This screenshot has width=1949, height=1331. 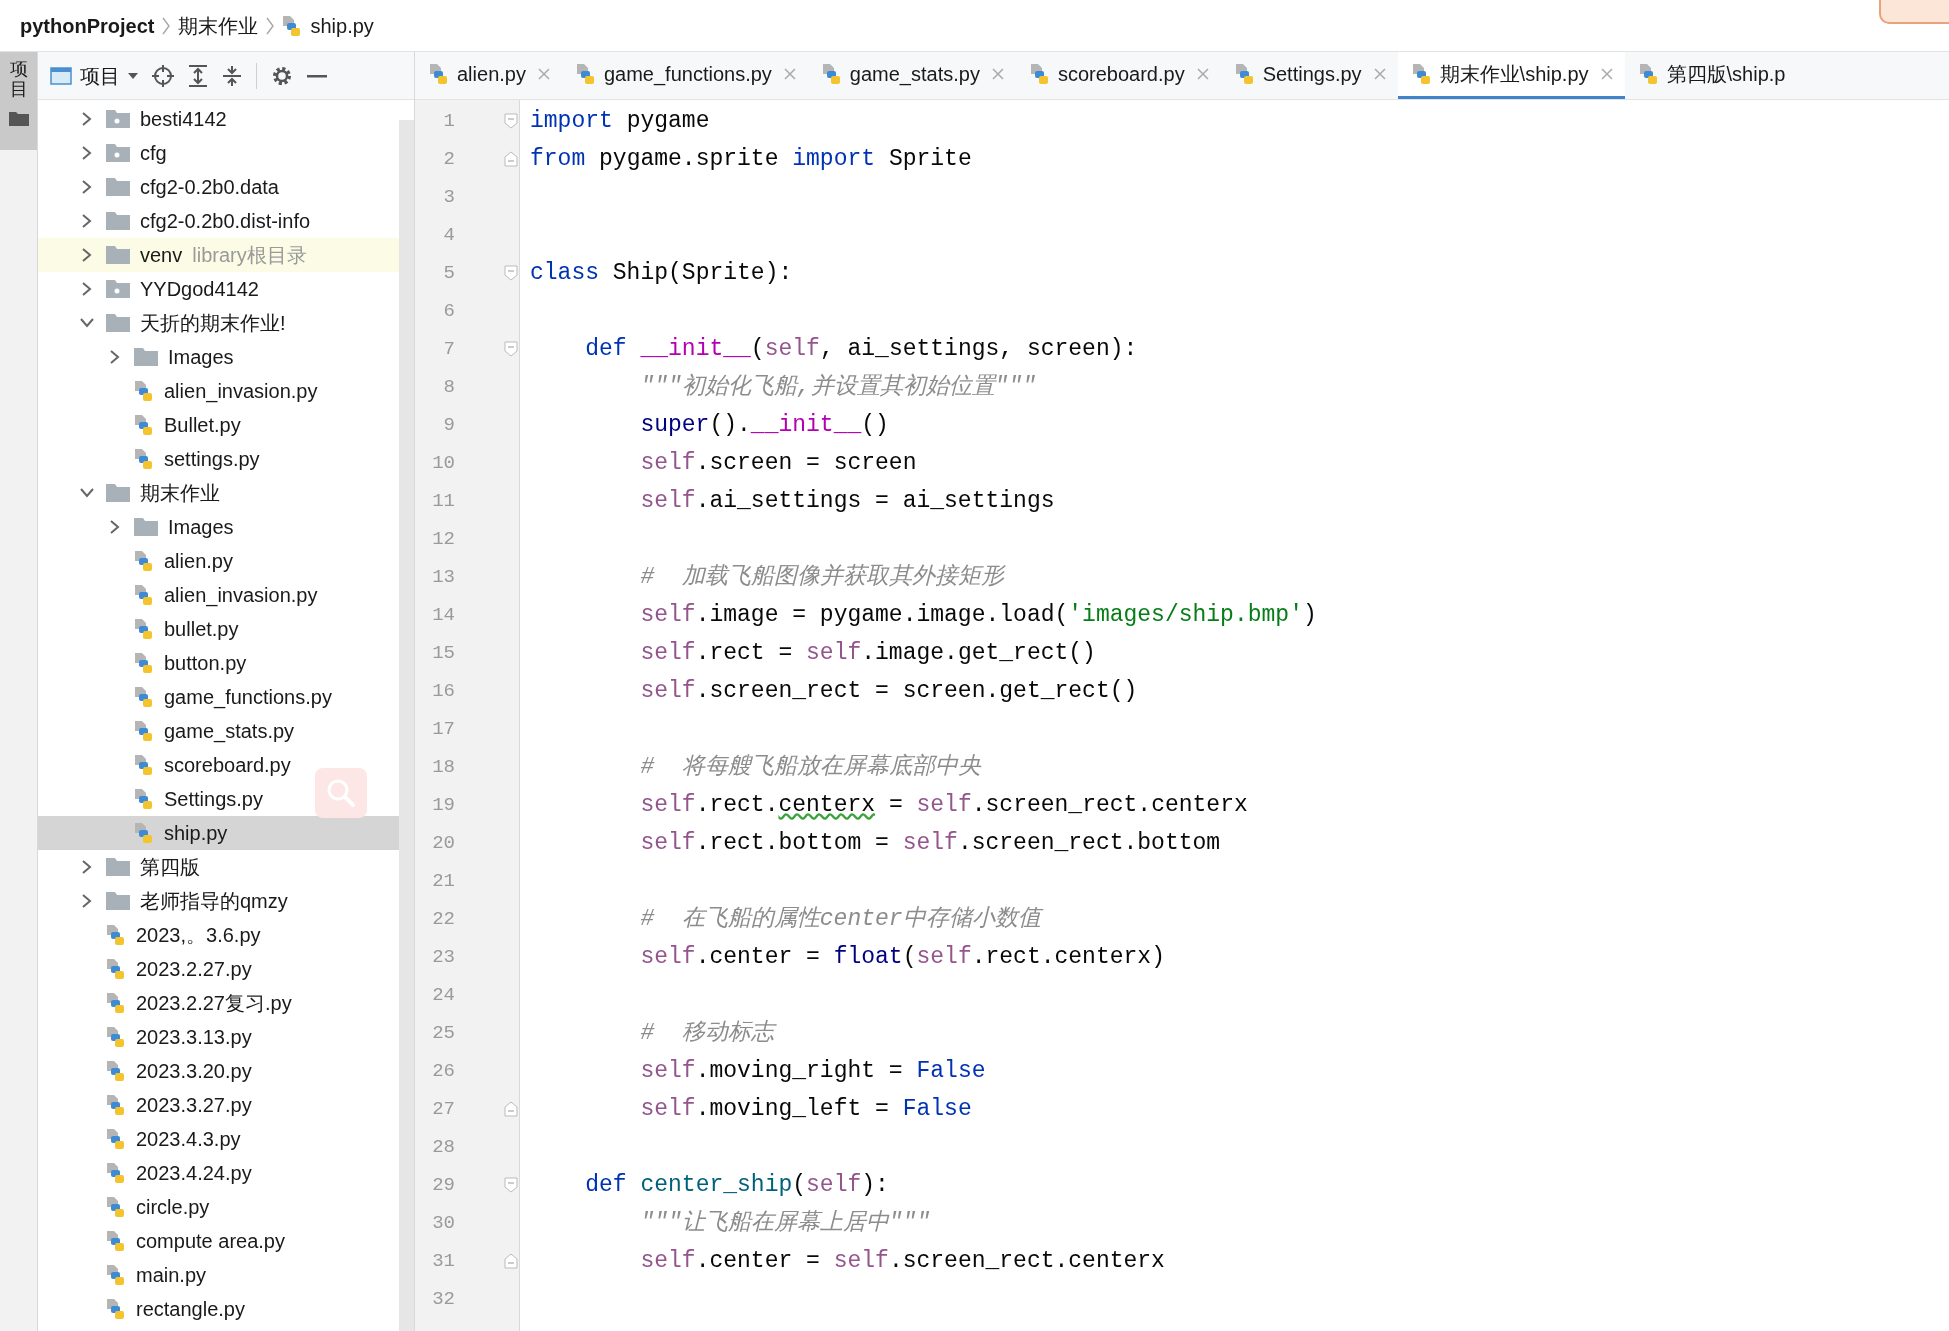 I want to click on code-line: self.image = pygame.image.load('images/ship.bmp'), so click(x=978, y=615).